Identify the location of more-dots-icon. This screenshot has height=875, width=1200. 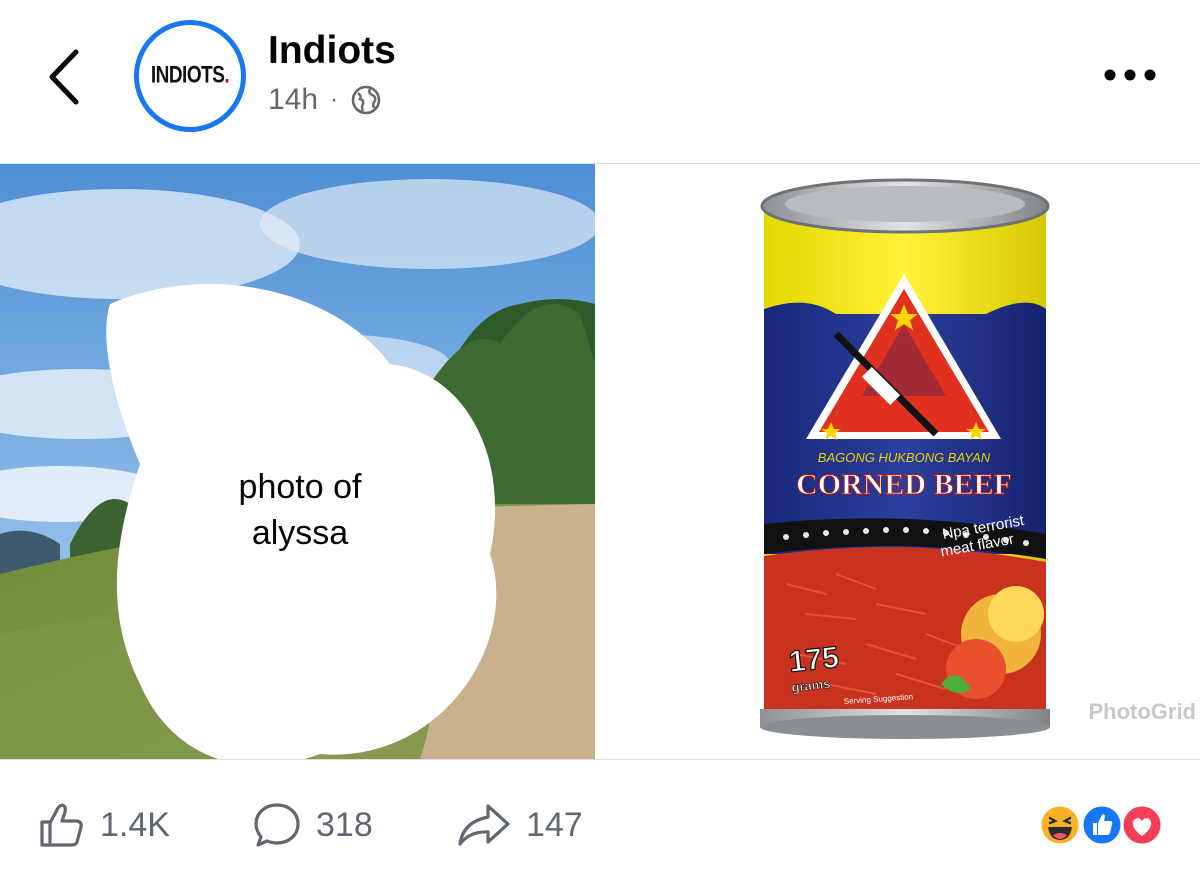
(1130, 75).